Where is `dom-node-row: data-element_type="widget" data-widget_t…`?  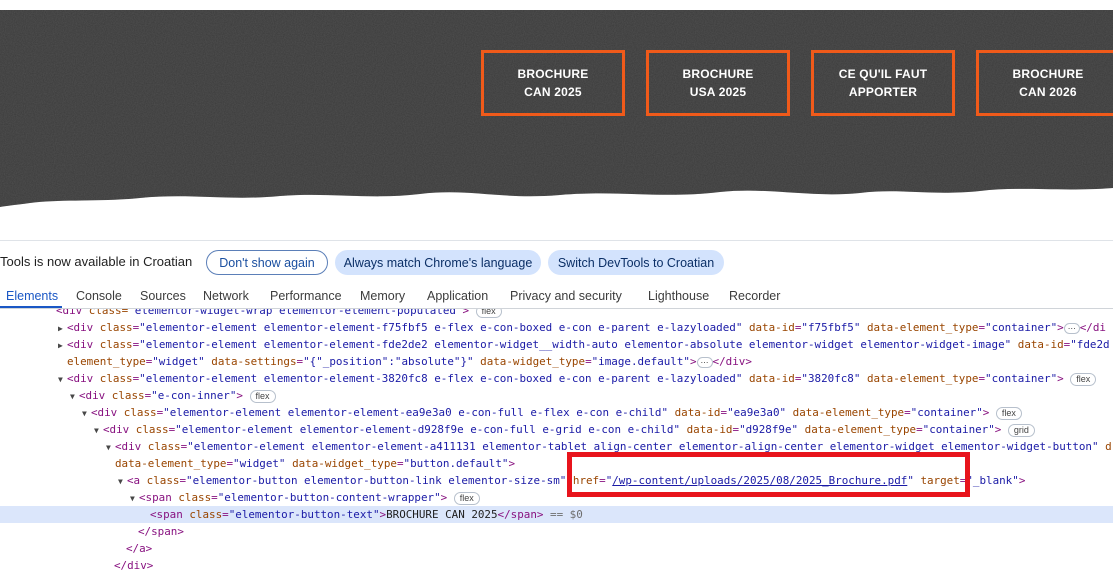 dom-node-row: data-element_type="widget" data-widget_t… is located at coordinates (556, 463).